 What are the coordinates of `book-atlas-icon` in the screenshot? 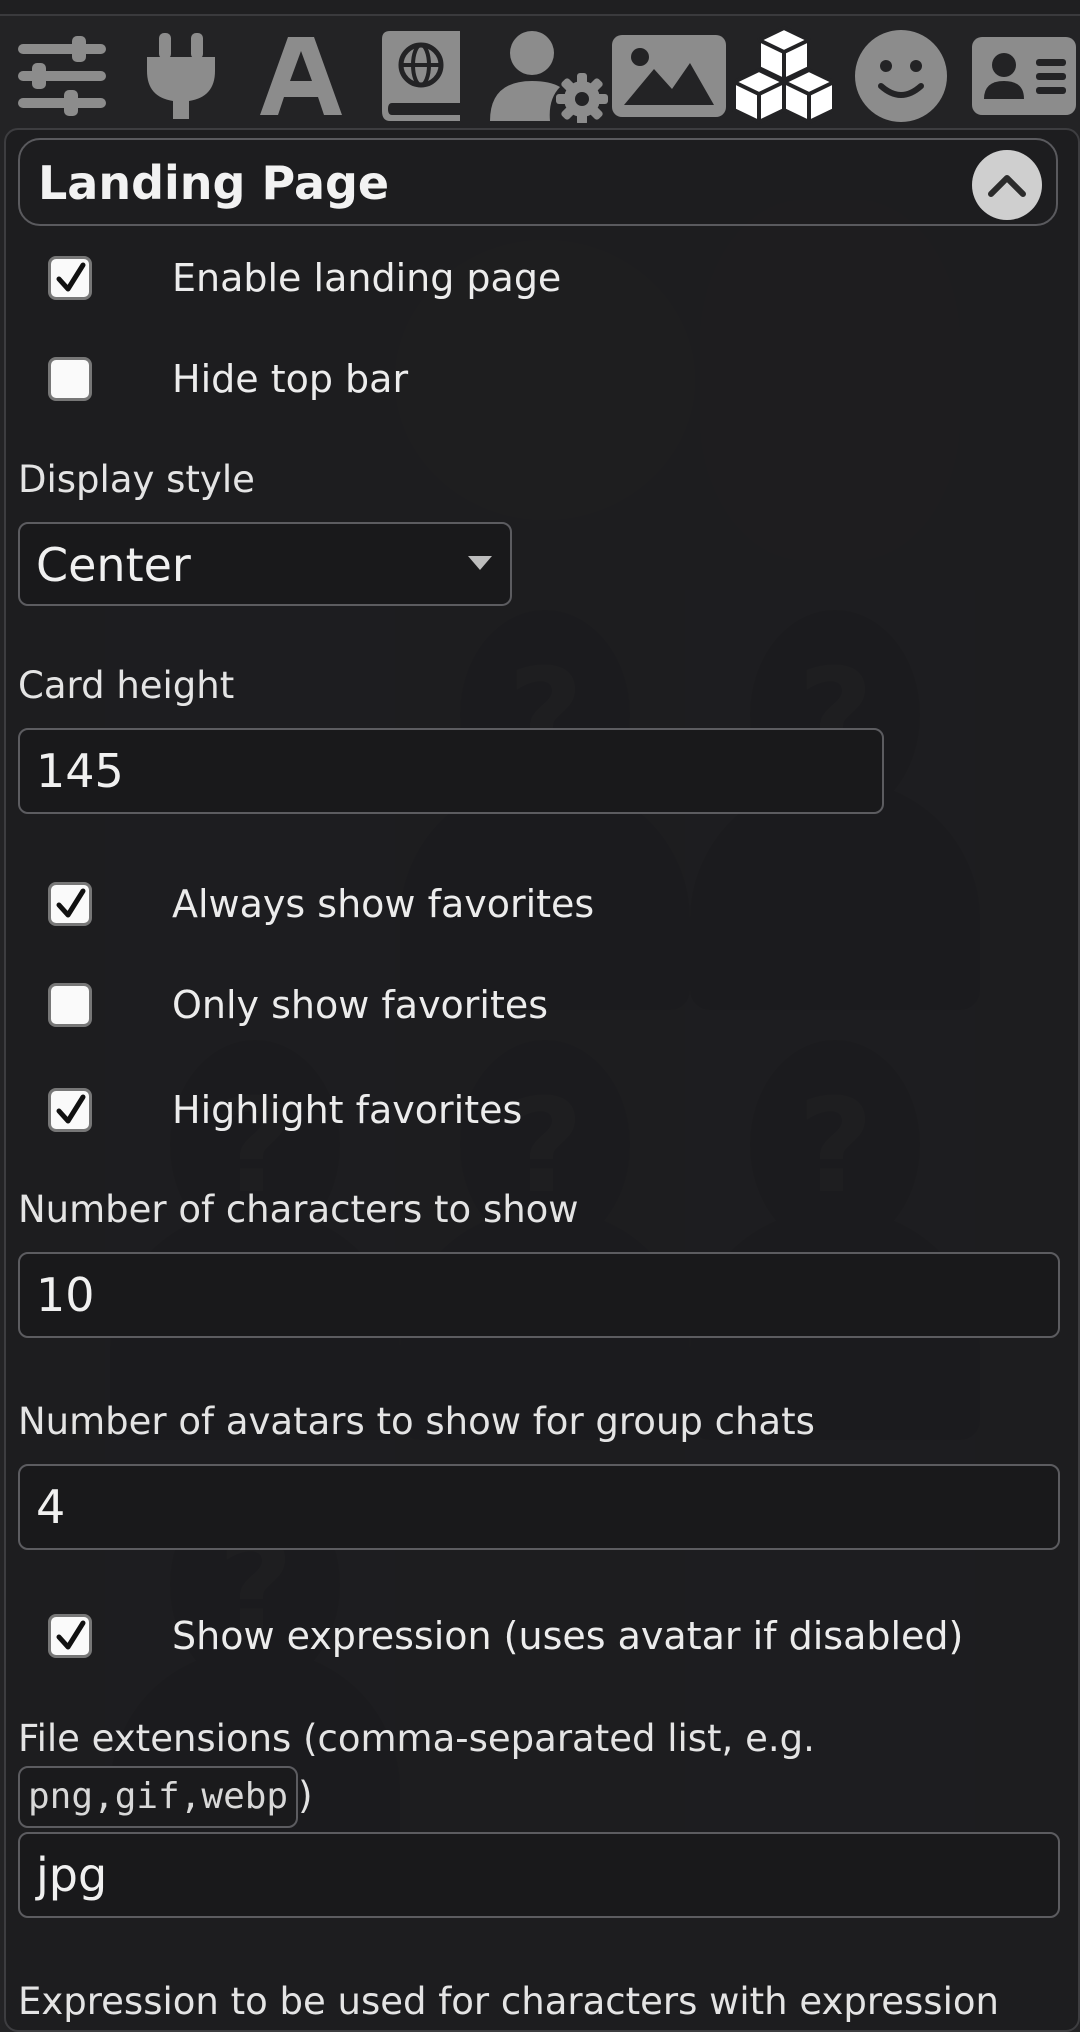 It's located at (421, 76).